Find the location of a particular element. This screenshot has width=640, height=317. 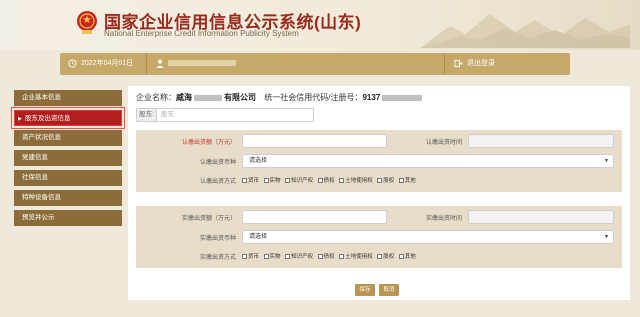

sidebar-item-asset-info: 资产状况信息 is located at coordinates (68, 138).